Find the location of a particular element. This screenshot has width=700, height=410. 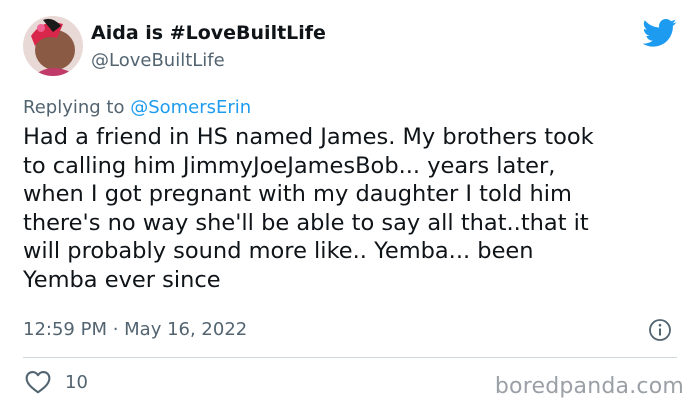

display-name: Aida is #LoveBuiltLife is located at coordinates (208, 33).